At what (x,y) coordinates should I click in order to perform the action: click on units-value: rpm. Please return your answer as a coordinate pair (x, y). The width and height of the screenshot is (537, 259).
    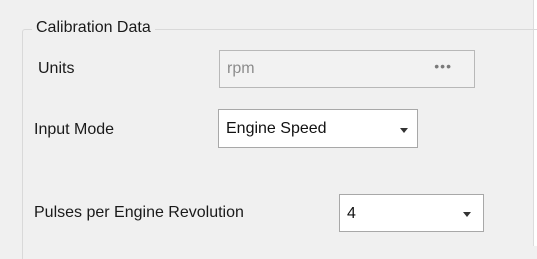
    Looking at the image, I should click on (241, 68).